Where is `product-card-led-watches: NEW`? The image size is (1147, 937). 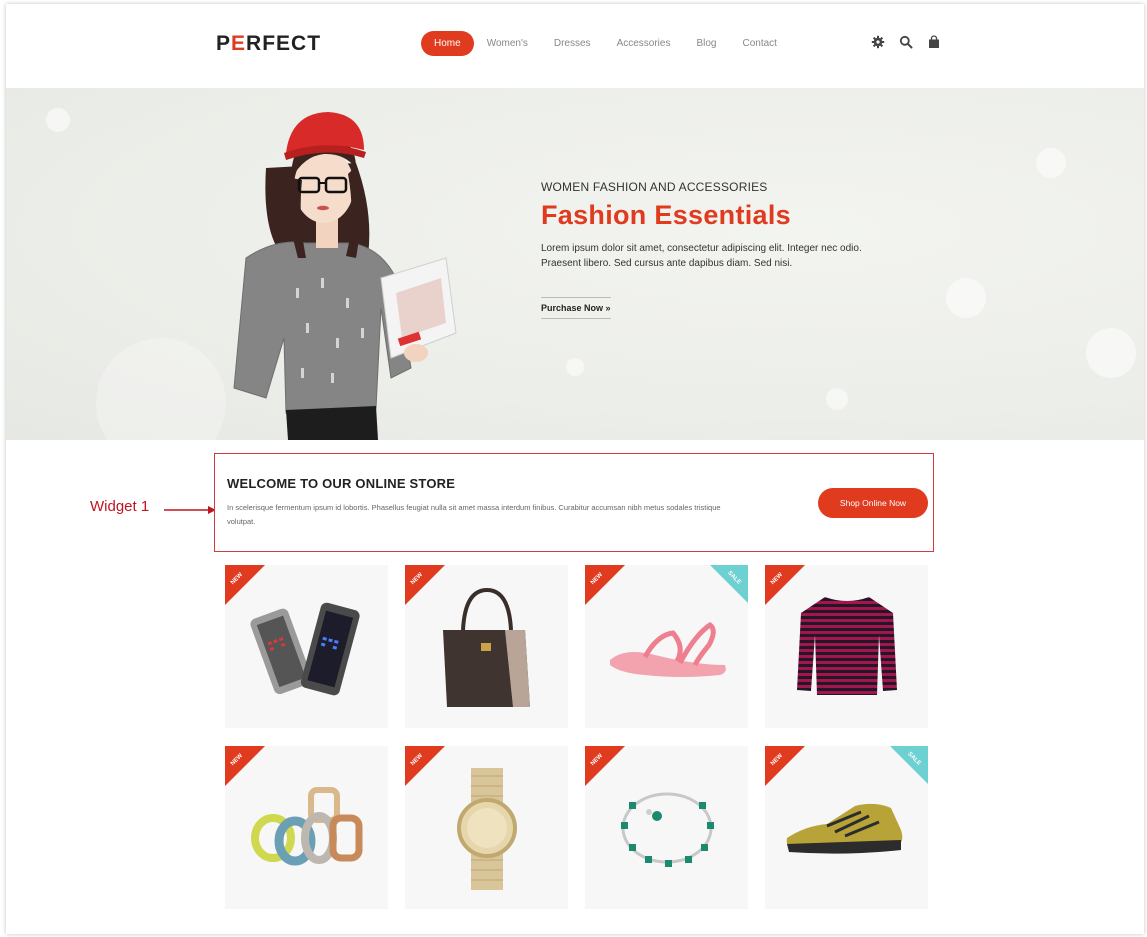
product-card-led-watches: NEW is located at coordinates (306, 646).